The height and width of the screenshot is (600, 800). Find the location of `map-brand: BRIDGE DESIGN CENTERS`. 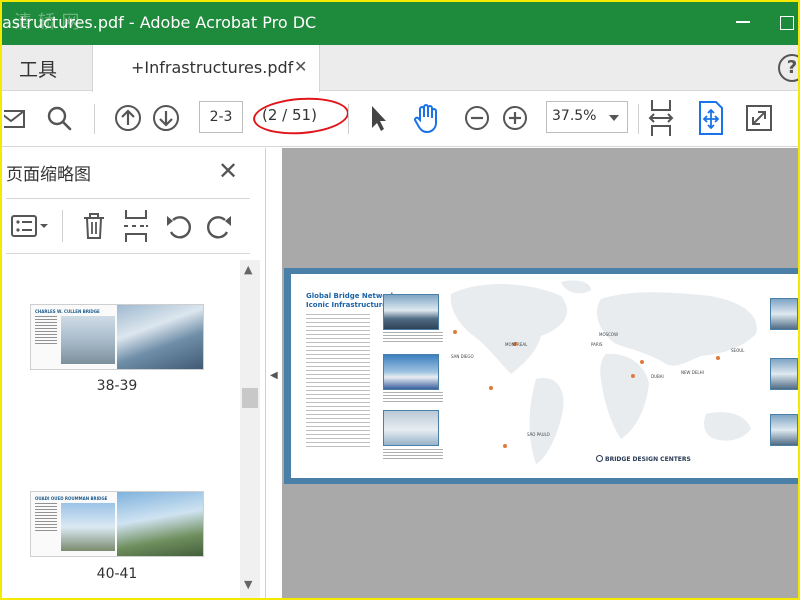

map-brand: BRIDGE DESIGN CENTERS is located at coordinates (648, 459).